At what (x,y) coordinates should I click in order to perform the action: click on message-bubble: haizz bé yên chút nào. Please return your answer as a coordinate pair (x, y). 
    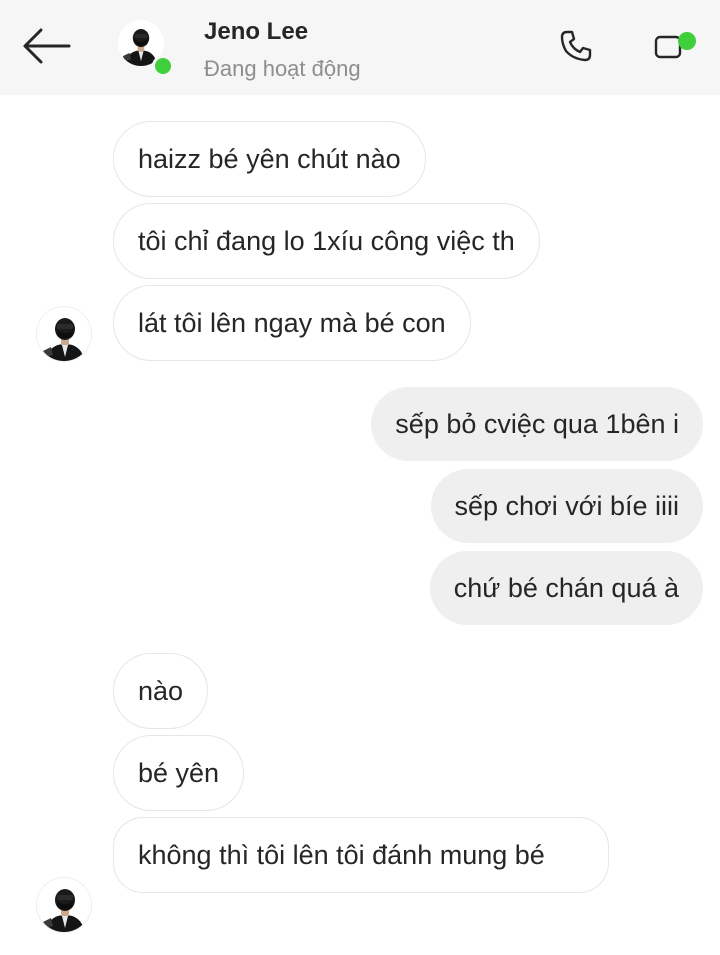
    Looking at the image, I should click on (269, 159).